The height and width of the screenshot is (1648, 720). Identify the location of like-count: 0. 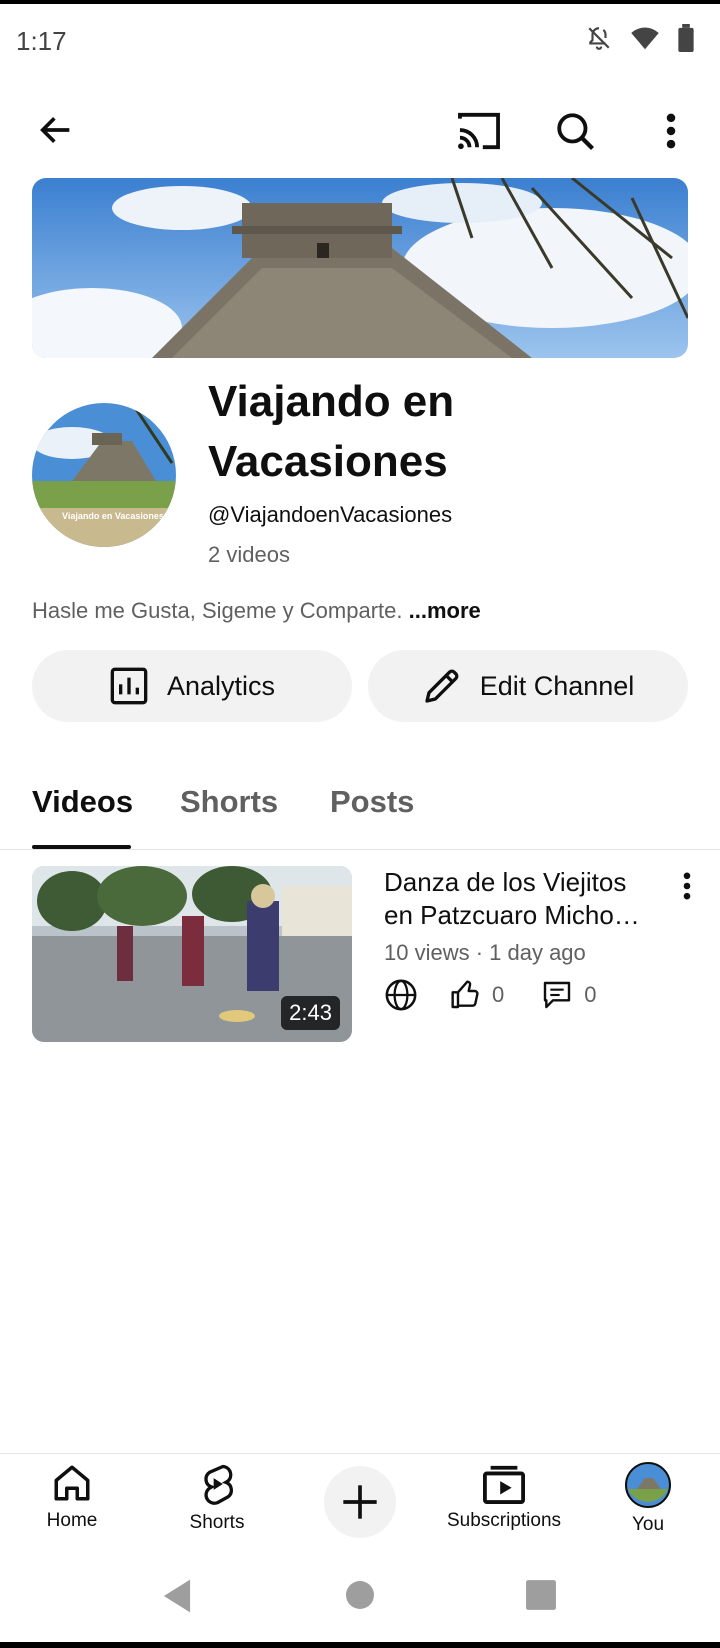
(498, 994).